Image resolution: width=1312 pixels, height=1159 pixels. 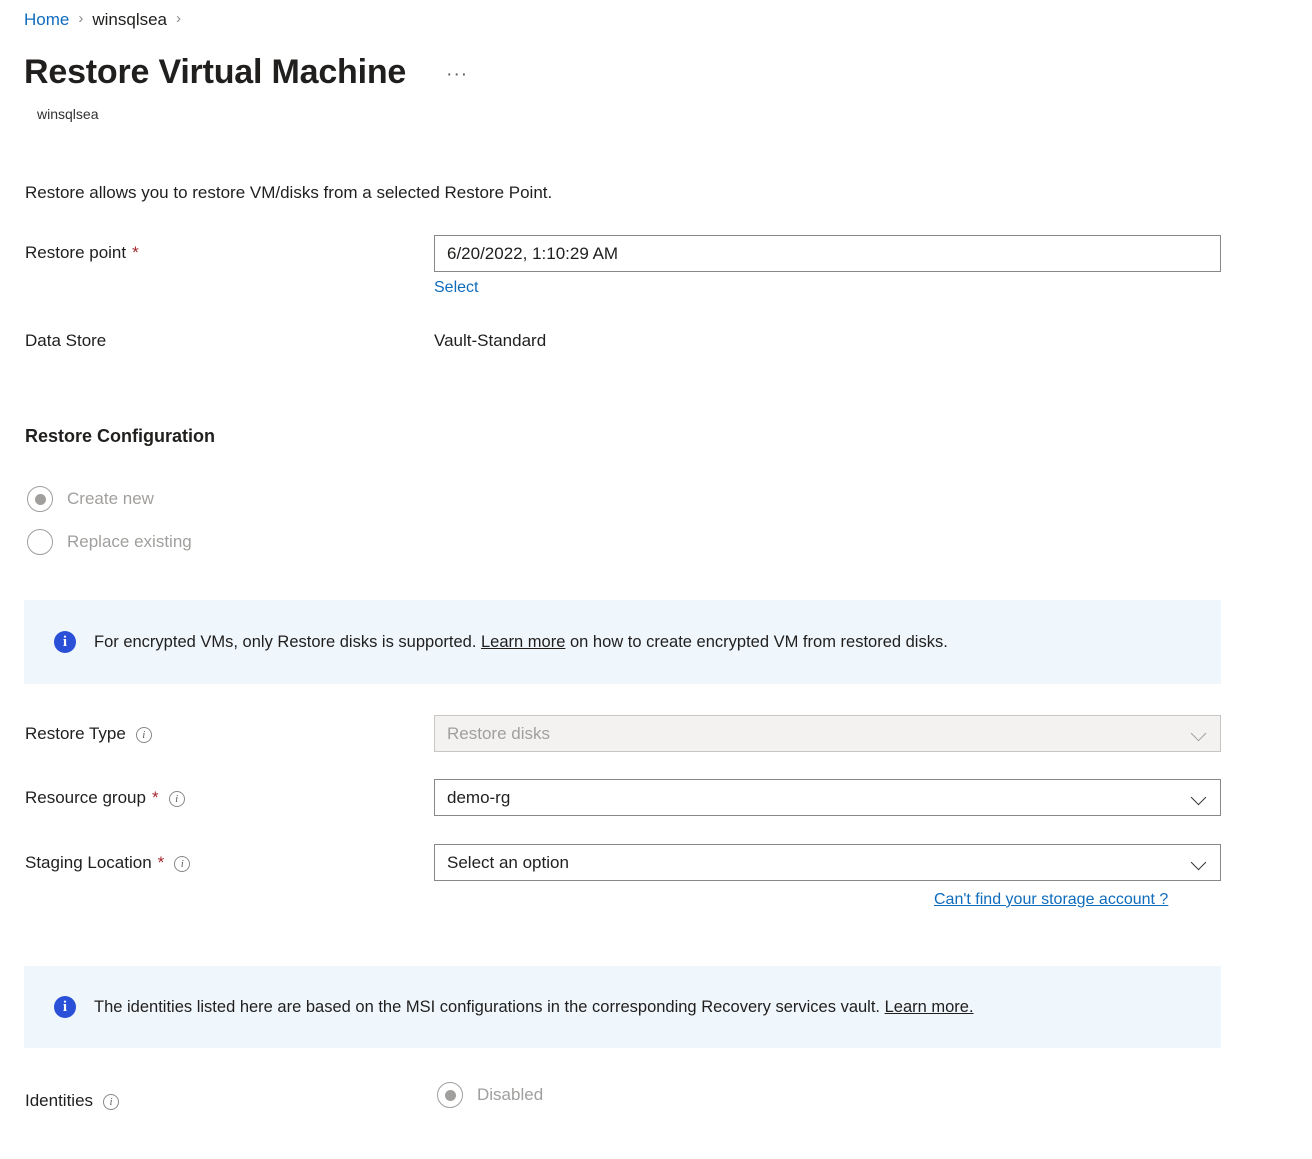 What do you see at coordinates (82, 253) in the screenshot?
I see `restore-point-label: Restore point *` at bounding box center [82, 253].